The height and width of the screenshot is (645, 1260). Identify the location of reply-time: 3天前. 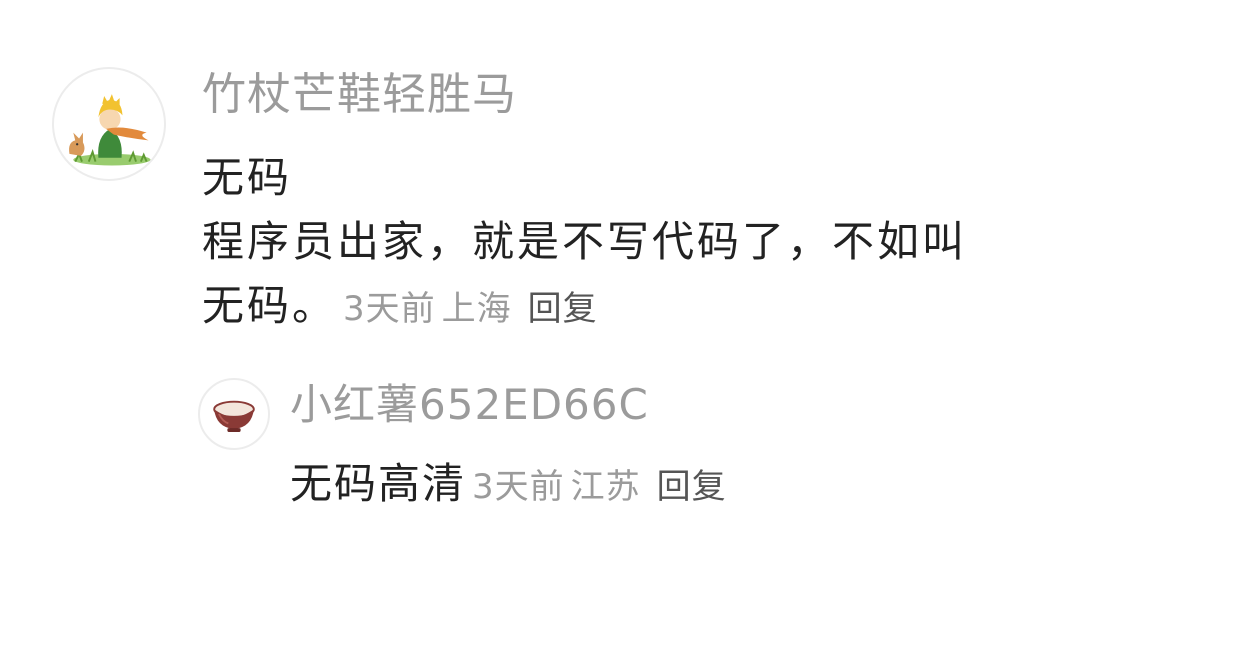
(518, 487).